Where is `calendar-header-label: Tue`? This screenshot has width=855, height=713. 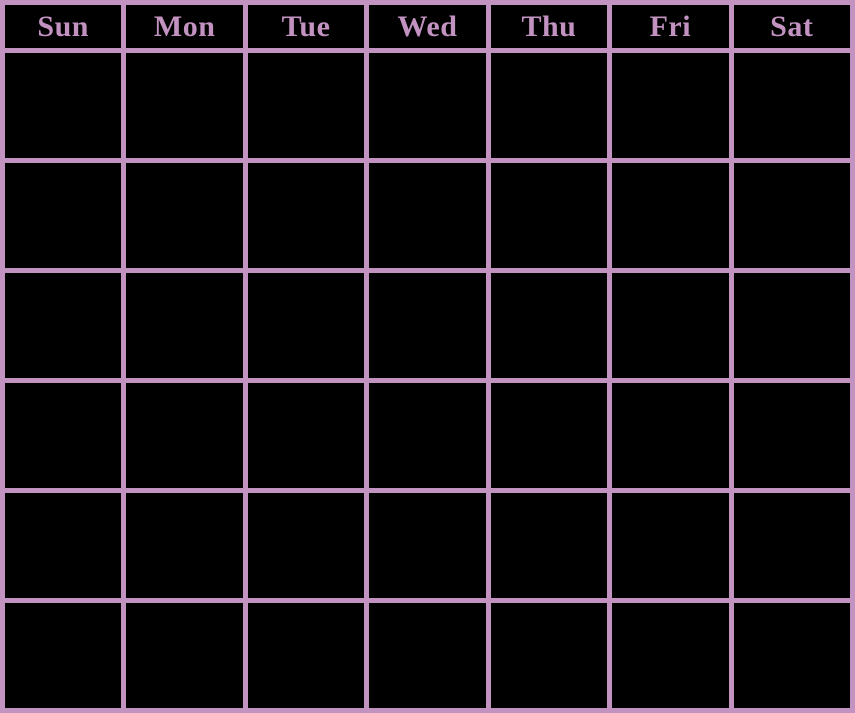
calendar-header-label: Tue is located at coordinates (306, 26).